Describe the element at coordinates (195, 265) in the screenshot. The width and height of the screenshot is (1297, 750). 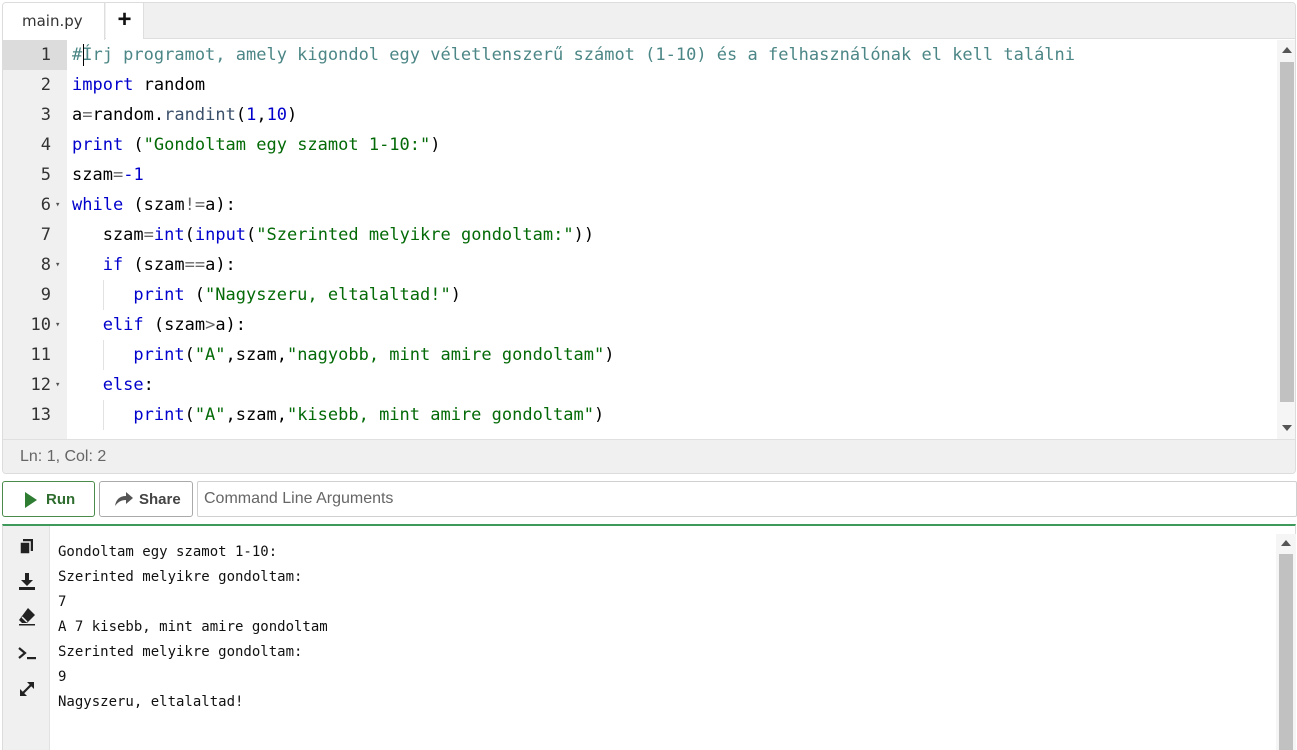
I see `code-token: ==` at that location.